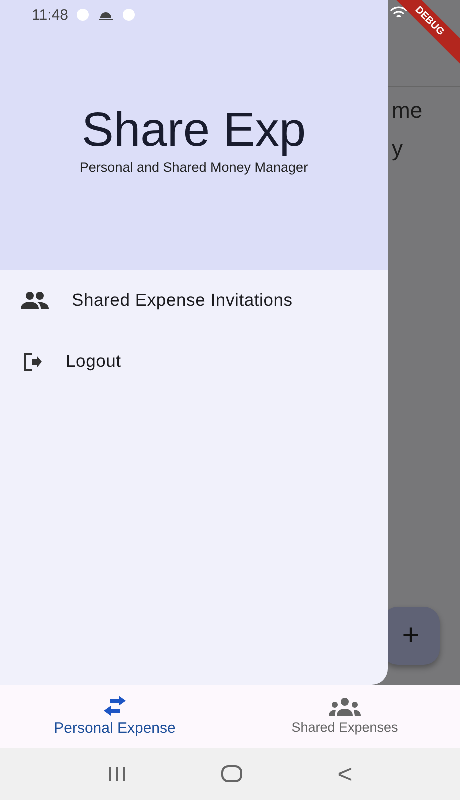 This screenshot has height=800, width=460. Describe the element at coordinates (398, 149) in the screenshot. I see `background-text: y` at that location.